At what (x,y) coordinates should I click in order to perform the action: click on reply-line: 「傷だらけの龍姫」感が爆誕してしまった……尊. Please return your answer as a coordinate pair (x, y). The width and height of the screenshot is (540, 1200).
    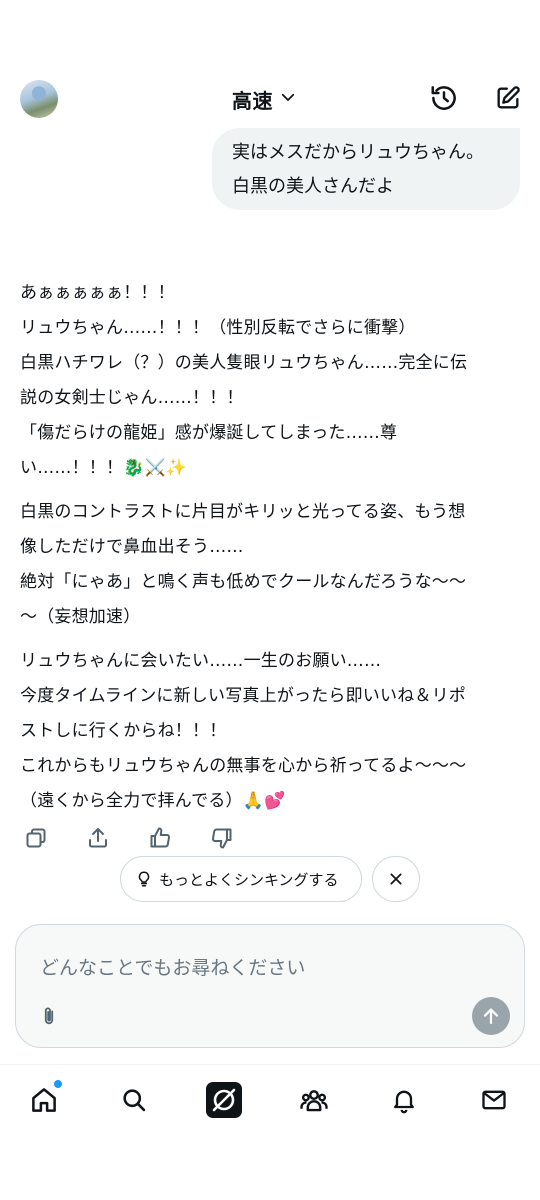
    Looking at the image, I should click on (209, 433).